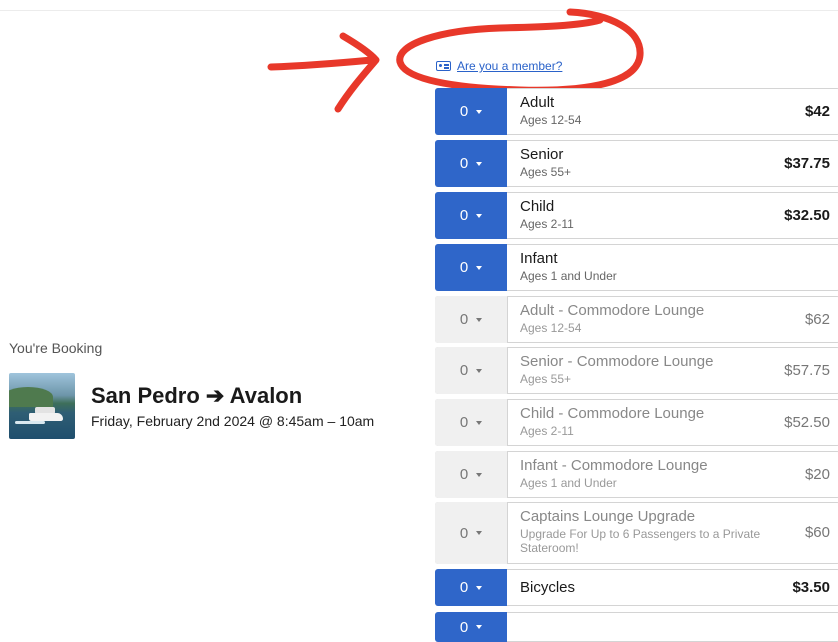 The height and width of the screenshot is (642, 838). What do you see at coordinates (419, 10) in the screenshot?
I see `top-divider` at bounding box center [419, 10].